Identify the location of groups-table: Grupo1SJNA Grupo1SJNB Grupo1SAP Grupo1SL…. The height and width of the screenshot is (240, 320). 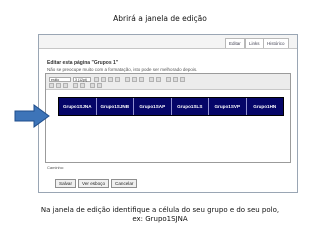
(171, 106).